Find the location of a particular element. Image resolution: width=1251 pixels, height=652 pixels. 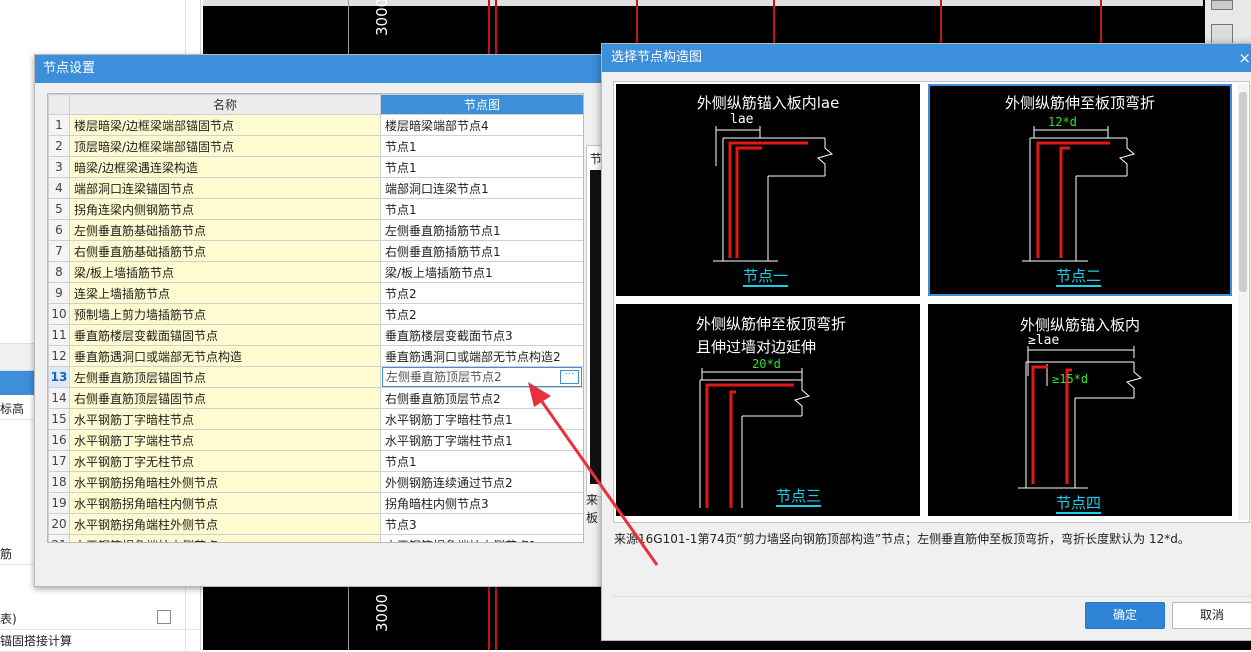

table-row: 2 顶层暗梁/边框梁端部锚固节点 节点1 is located at coordinates (315, 146).